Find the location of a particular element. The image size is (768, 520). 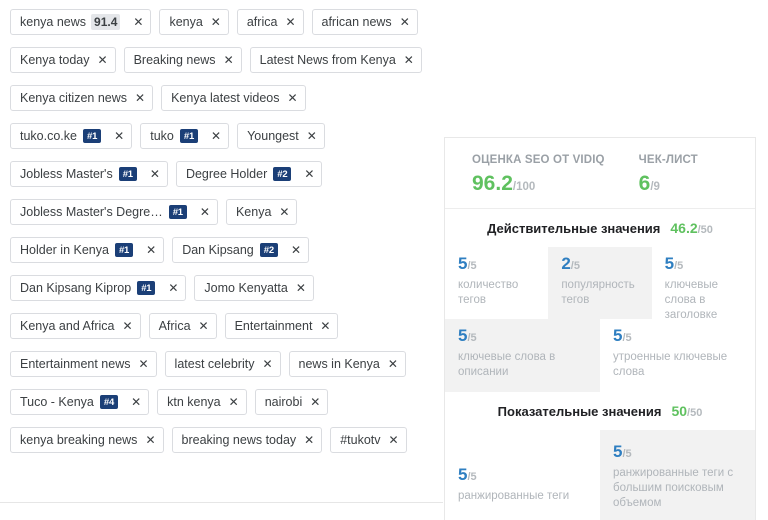

tag-chip: Youngest ✕ is located at coordinates (281, 136).